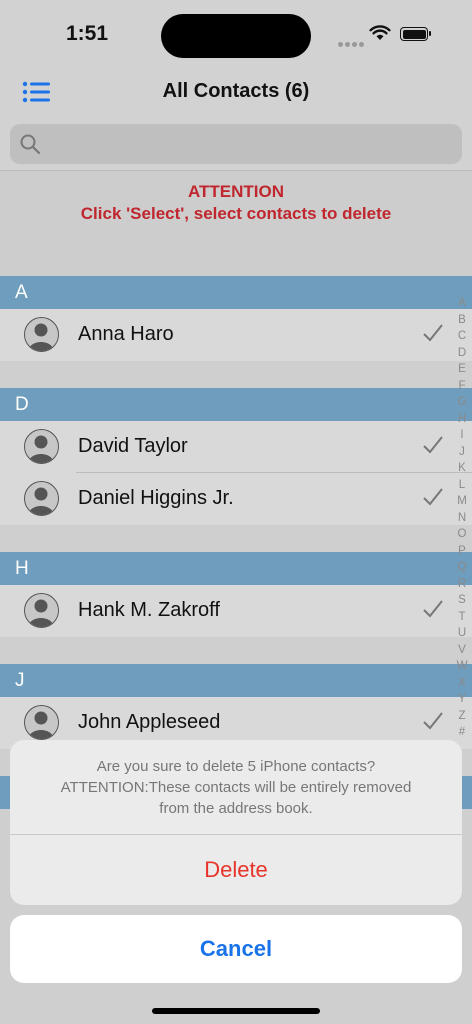 This screenshot has height=1024, width=472. What do you see at coordinates (133, 446) in the screenshot?
I see `contact-name: David Taylor` at bounding box center [133, 446].